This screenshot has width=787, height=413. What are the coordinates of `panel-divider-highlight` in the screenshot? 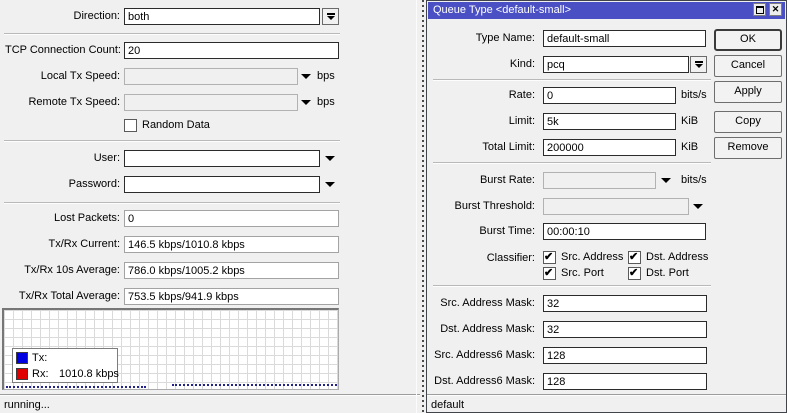 It's located at (416, 206).